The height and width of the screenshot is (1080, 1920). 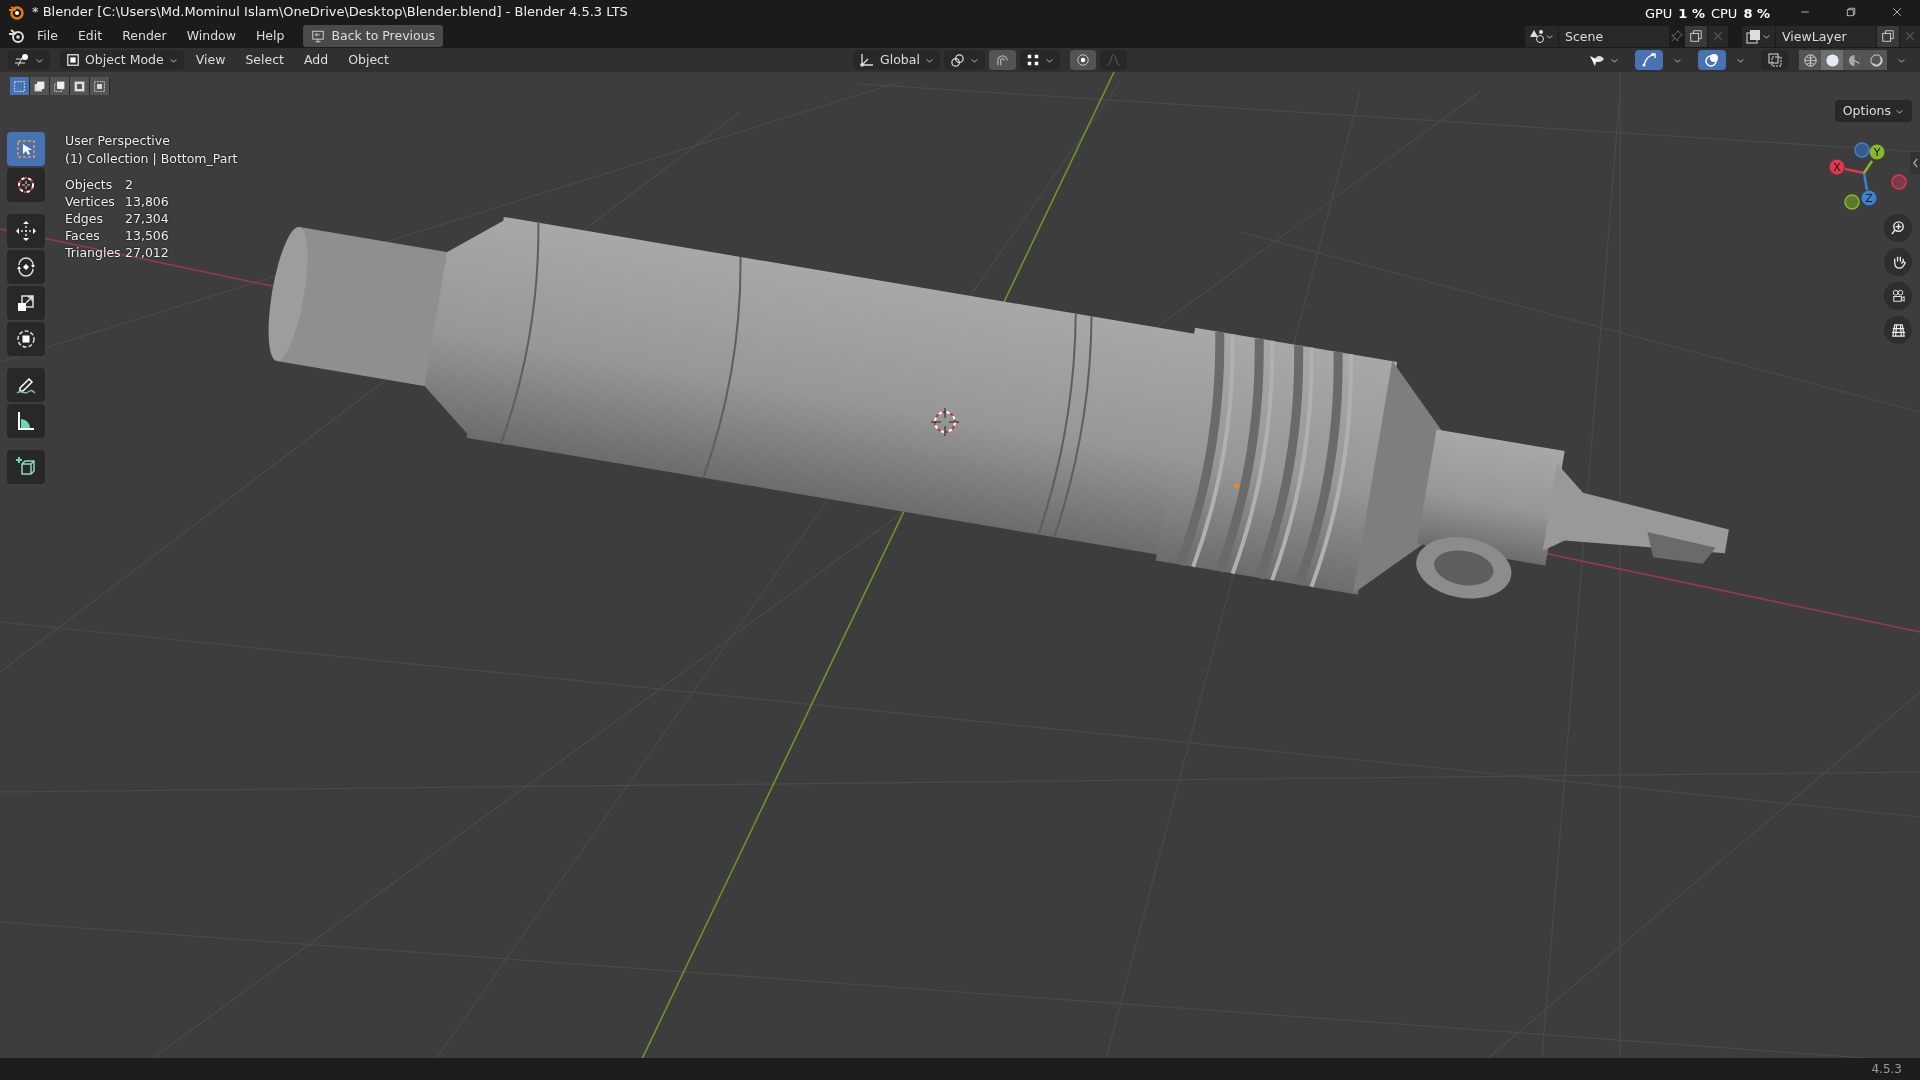 I want to click on material-sphere-icon, so click(x=1854, y=60).